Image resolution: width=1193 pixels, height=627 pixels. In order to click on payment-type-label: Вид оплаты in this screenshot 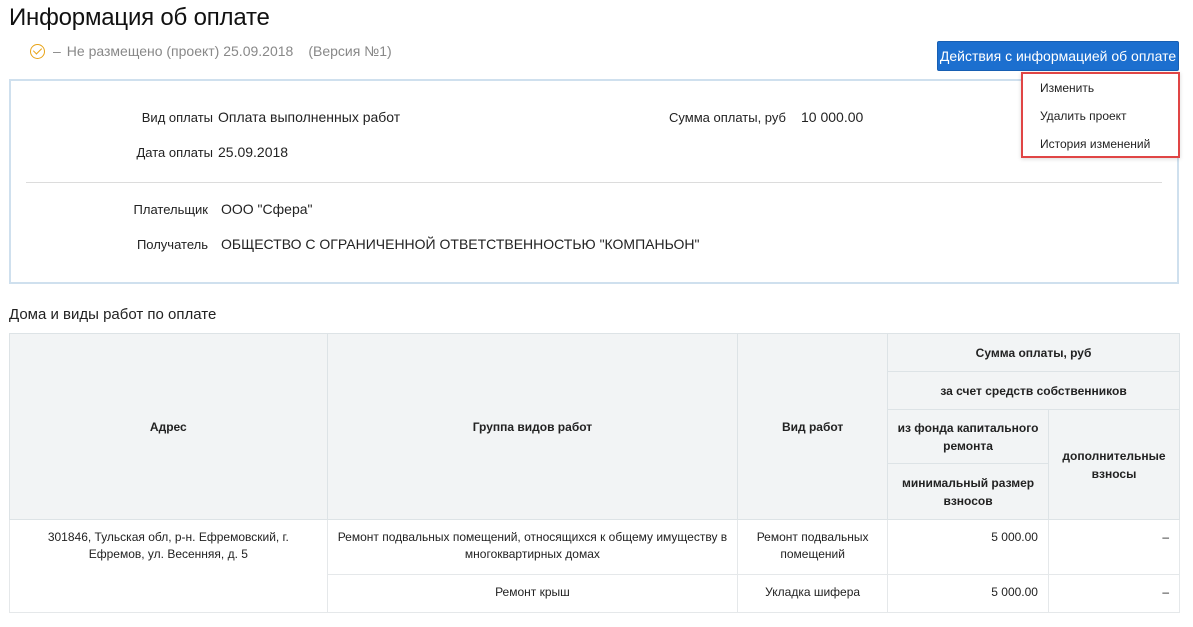, I will do `click(177, 117)`.